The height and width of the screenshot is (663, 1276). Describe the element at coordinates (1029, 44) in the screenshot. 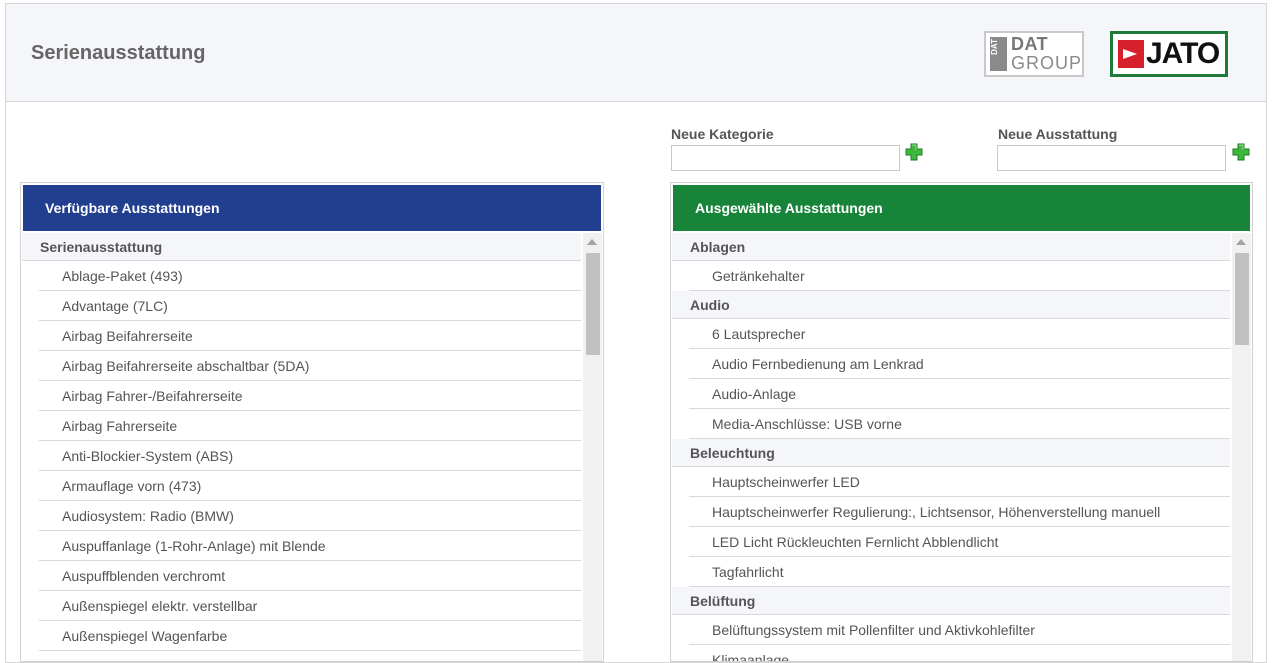

I see `dat-logo-line1: DAT` at that location.